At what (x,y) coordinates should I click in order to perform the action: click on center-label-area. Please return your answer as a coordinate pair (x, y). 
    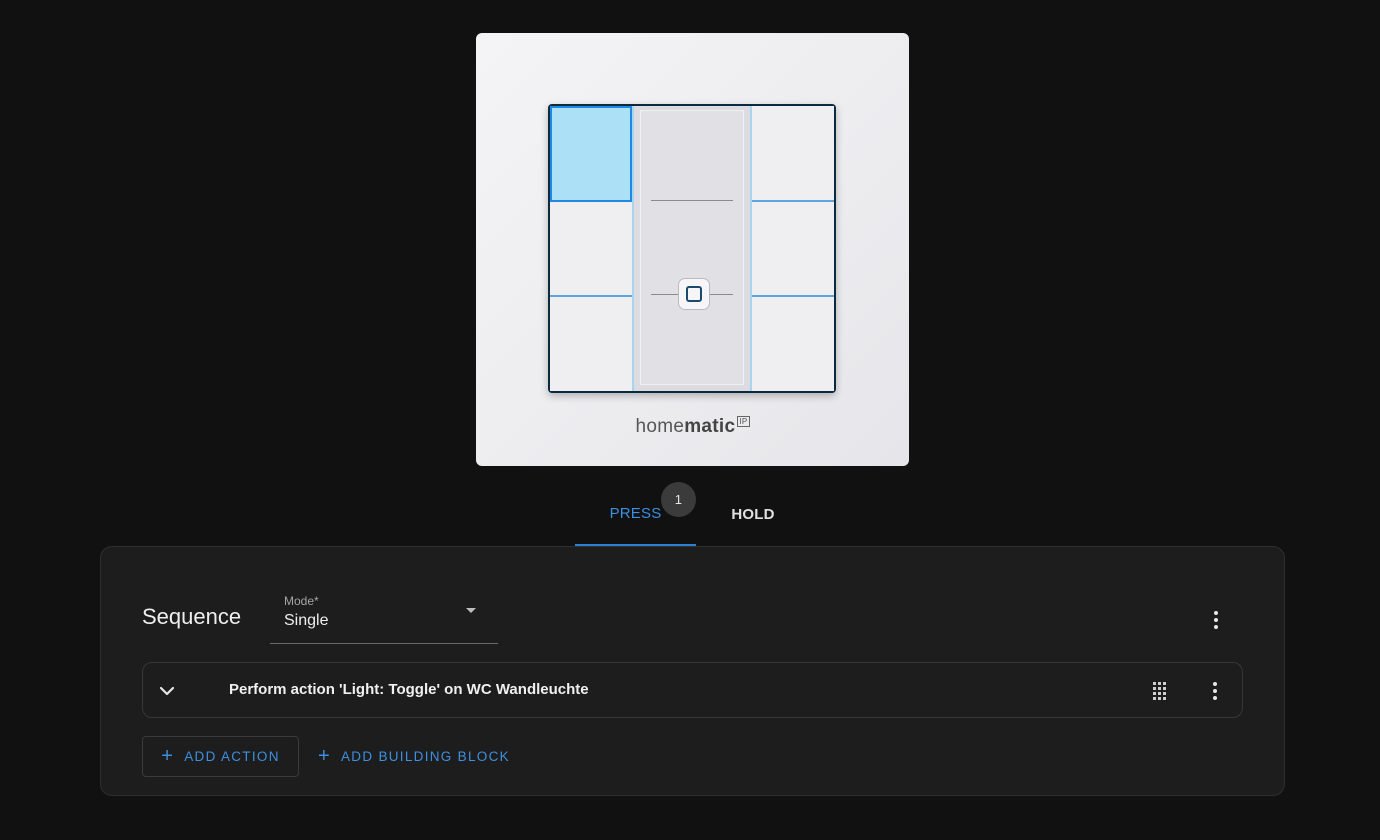
    Looking at the image, I should click on (692, 247).